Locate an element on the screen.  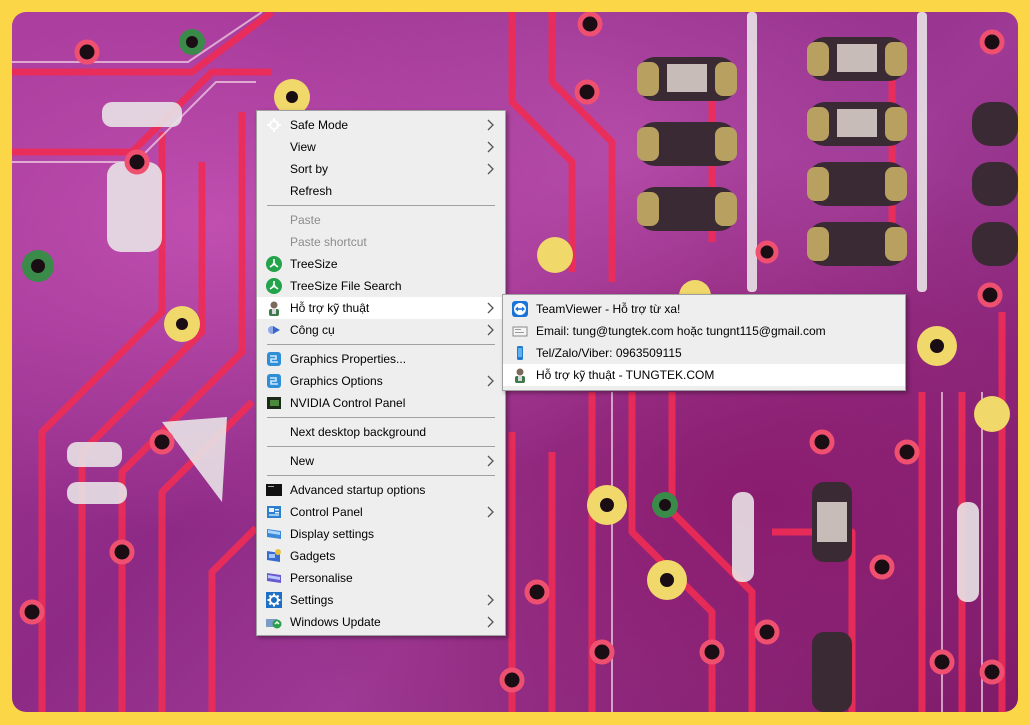
menu-item-label: Display settings is located at coordinates (332, 534).